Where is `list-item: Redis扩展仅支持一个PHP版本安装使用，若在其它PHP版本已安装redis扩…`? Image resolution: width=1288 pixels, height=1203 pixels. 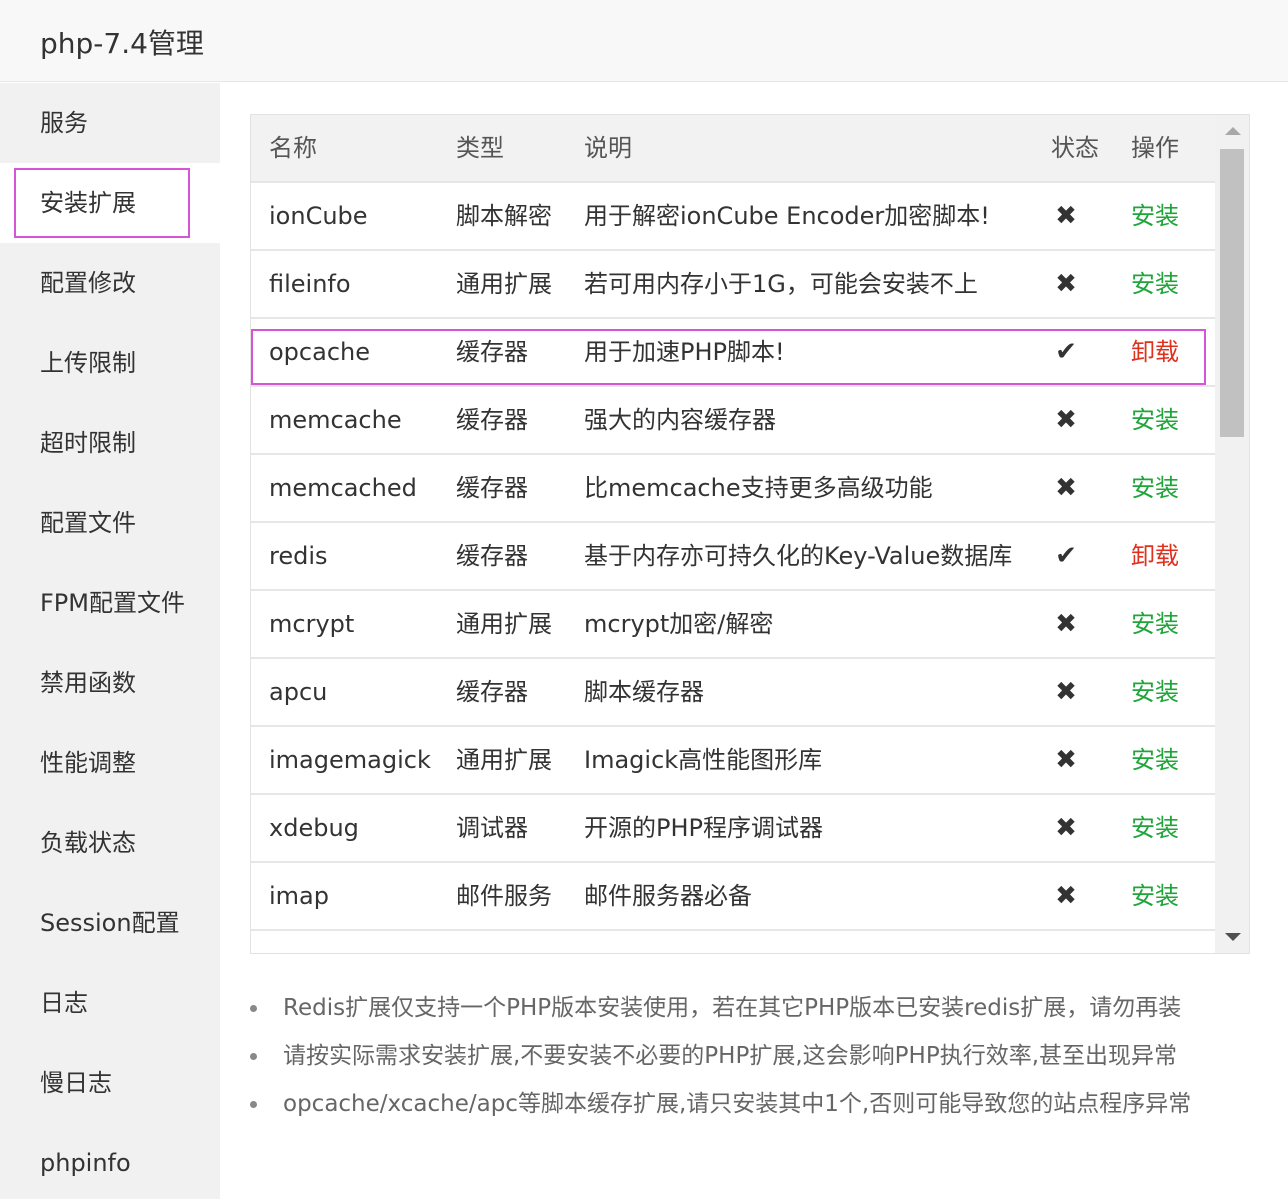 list-item: Redis扩展仅支持一个PHP版本安装使用，若在其它PHP版本已安装redis扩… is located at coordinates (720, 1008).